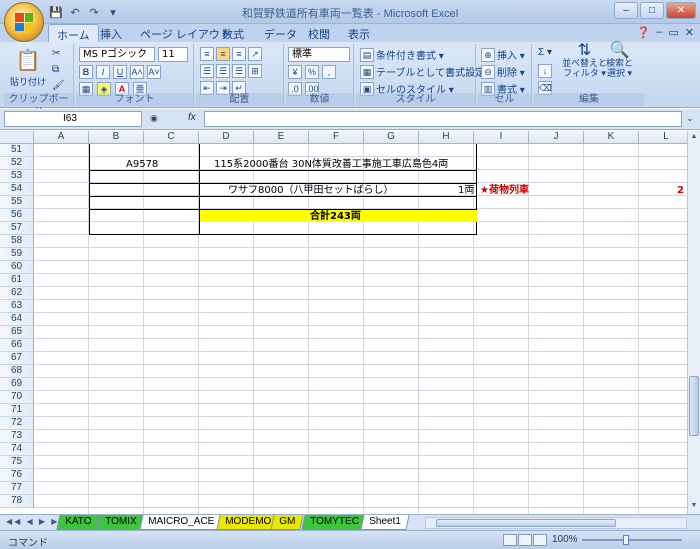 The height and width of the screenshot is (549, 700). What do you see at coordinates (504, 190) in the screenshot?
I see `cell-i54: ★荷物列車` at bounding box center [504, 190].